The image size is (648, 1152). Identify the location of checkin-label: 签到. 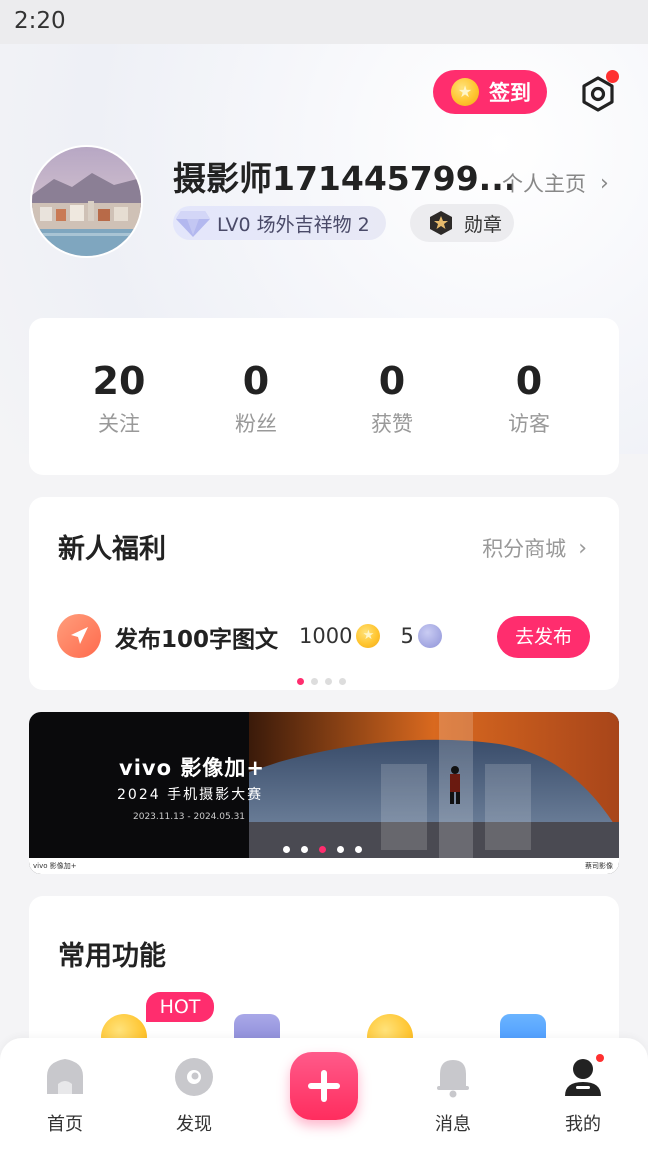
(510, 93).